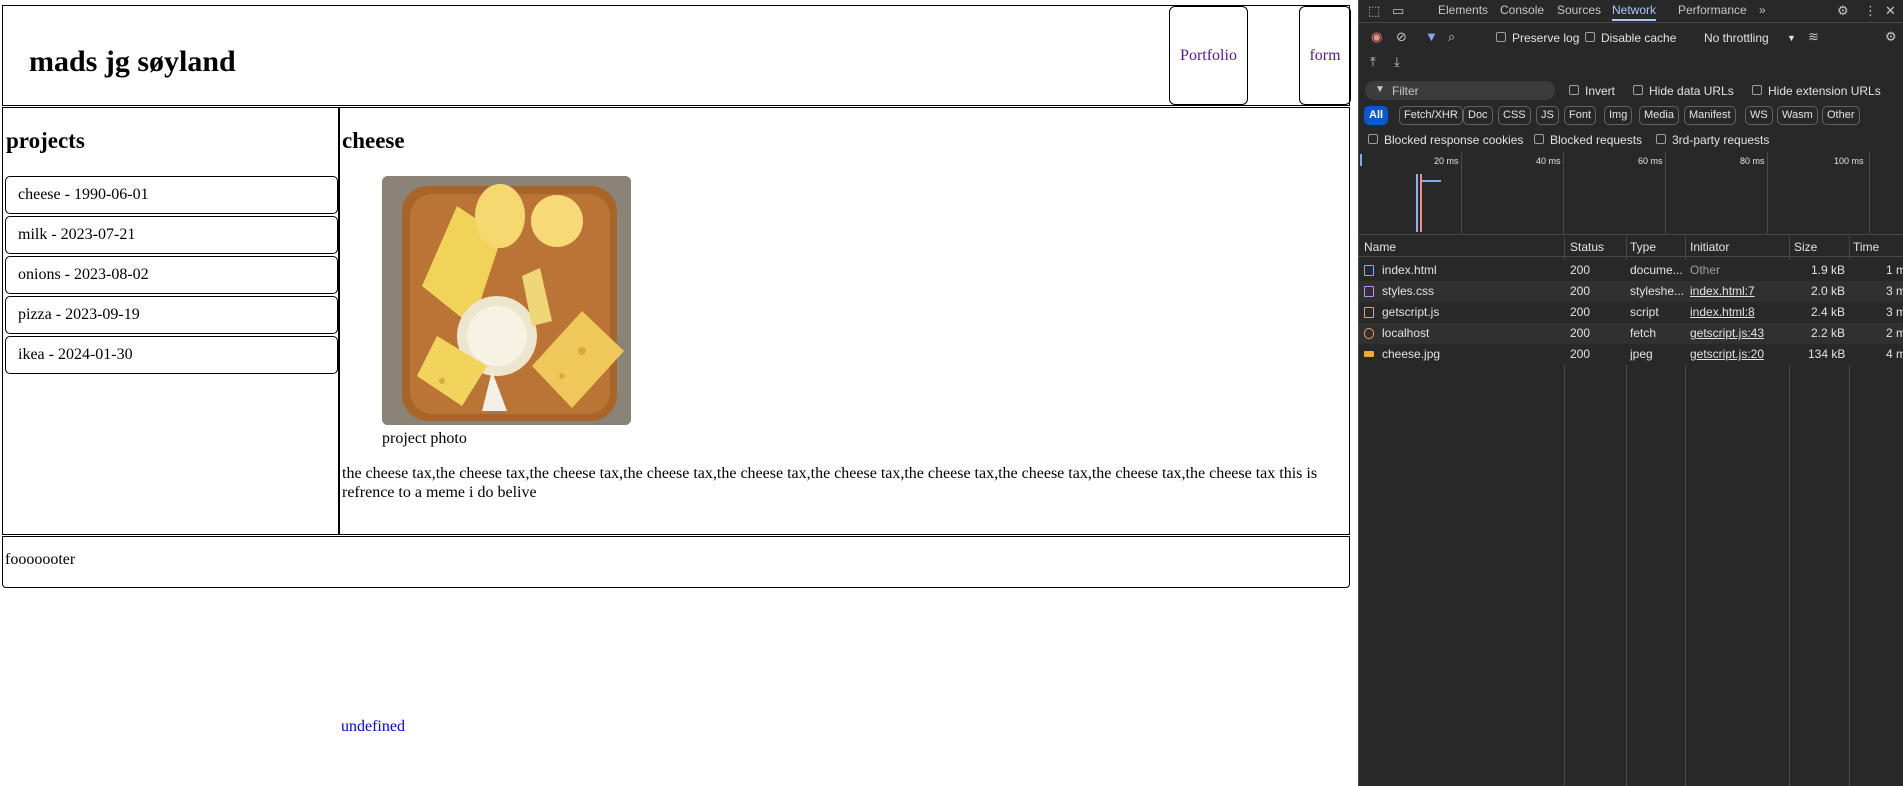 The width and height of the screenshot is (1903, 786). I want to click on filter-chip-fetch-xhr: Fetch/XHR, so click(1431, 115).